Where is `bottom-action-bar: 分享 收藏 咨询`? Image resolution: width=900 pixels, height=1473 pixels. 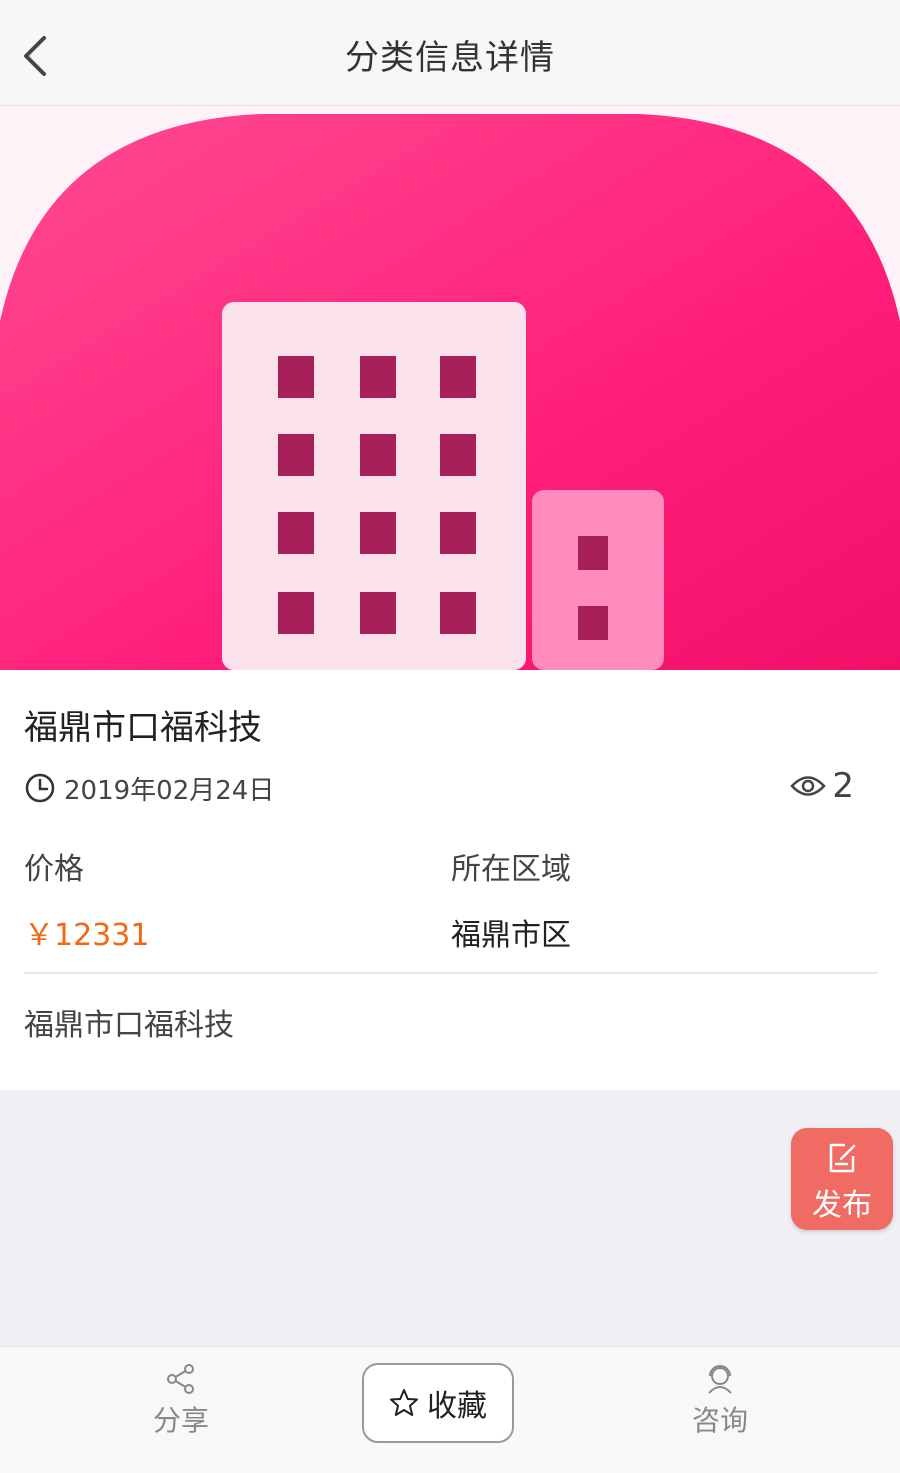
bottom-action-bar: 分享 收藏 咨询 is located at coordinates (450, 1409).